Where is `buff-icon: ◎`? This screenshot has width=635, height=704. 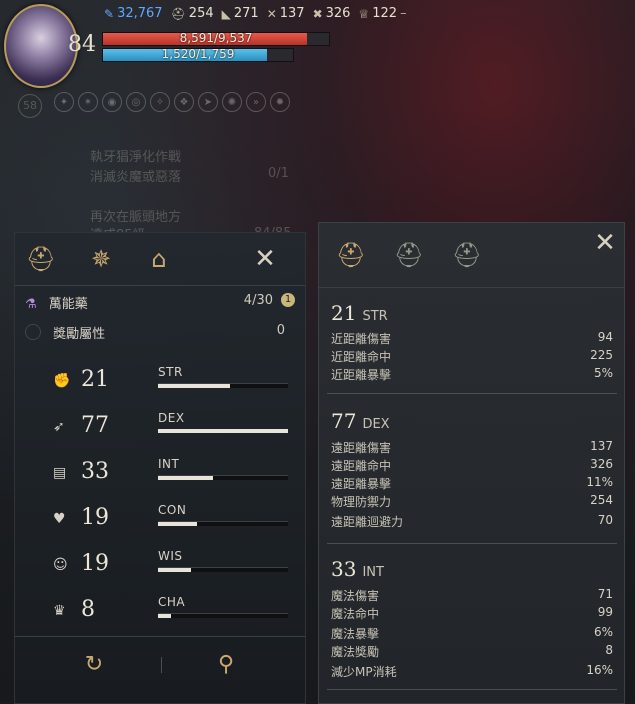 buff-icon: ◎ is located at coordinates (136, 102).